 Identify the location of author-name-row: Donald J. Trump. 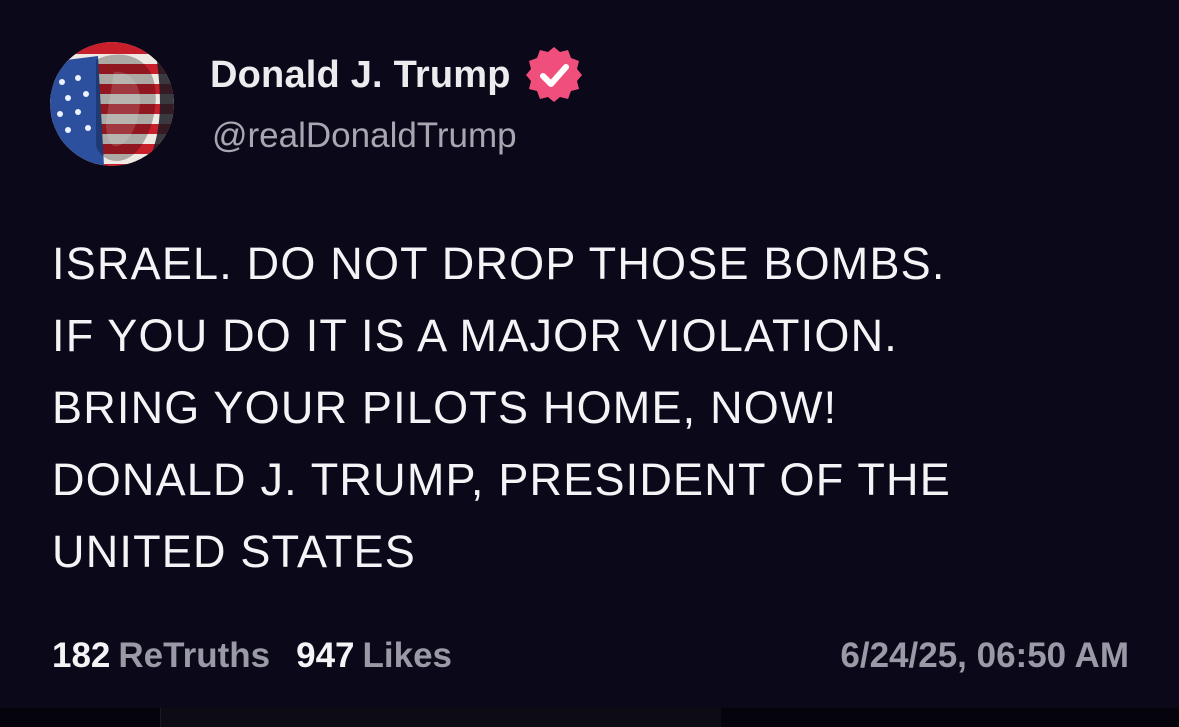
(396, 74).